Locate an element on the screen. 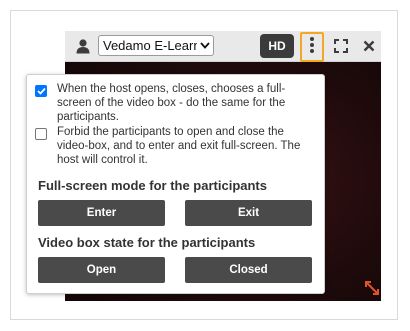 The width and height of the screenshot is (410, 331). open-video-box-button: Open is located at coordinates (101, 270).